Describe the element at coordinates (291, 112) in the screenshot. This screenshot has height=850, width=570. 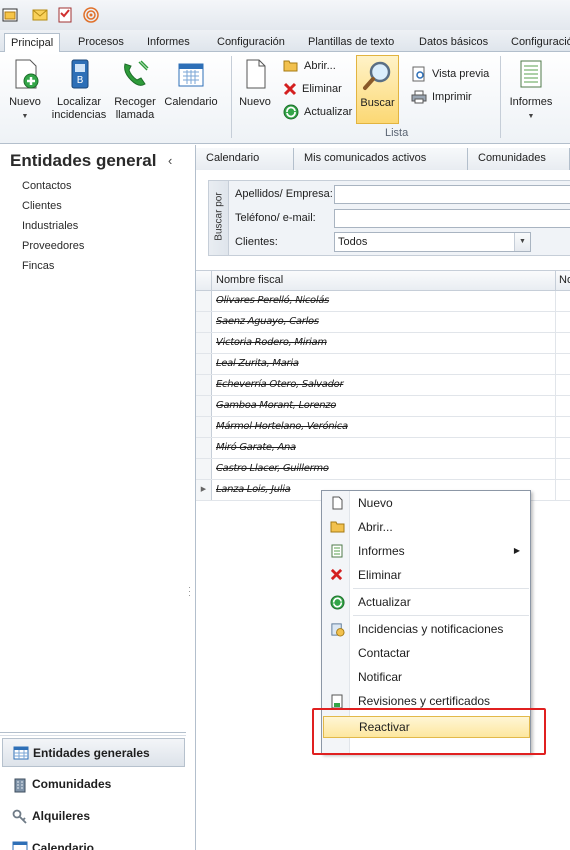
I see `refresh-icon` at that location.